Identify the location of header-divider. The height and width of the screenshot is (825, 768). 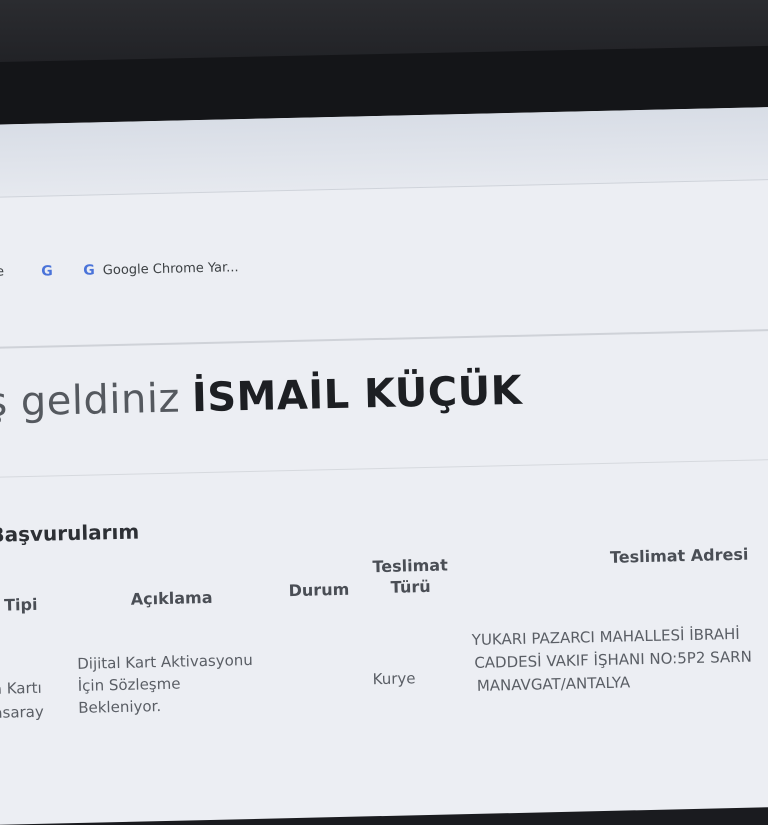
(384, 338).